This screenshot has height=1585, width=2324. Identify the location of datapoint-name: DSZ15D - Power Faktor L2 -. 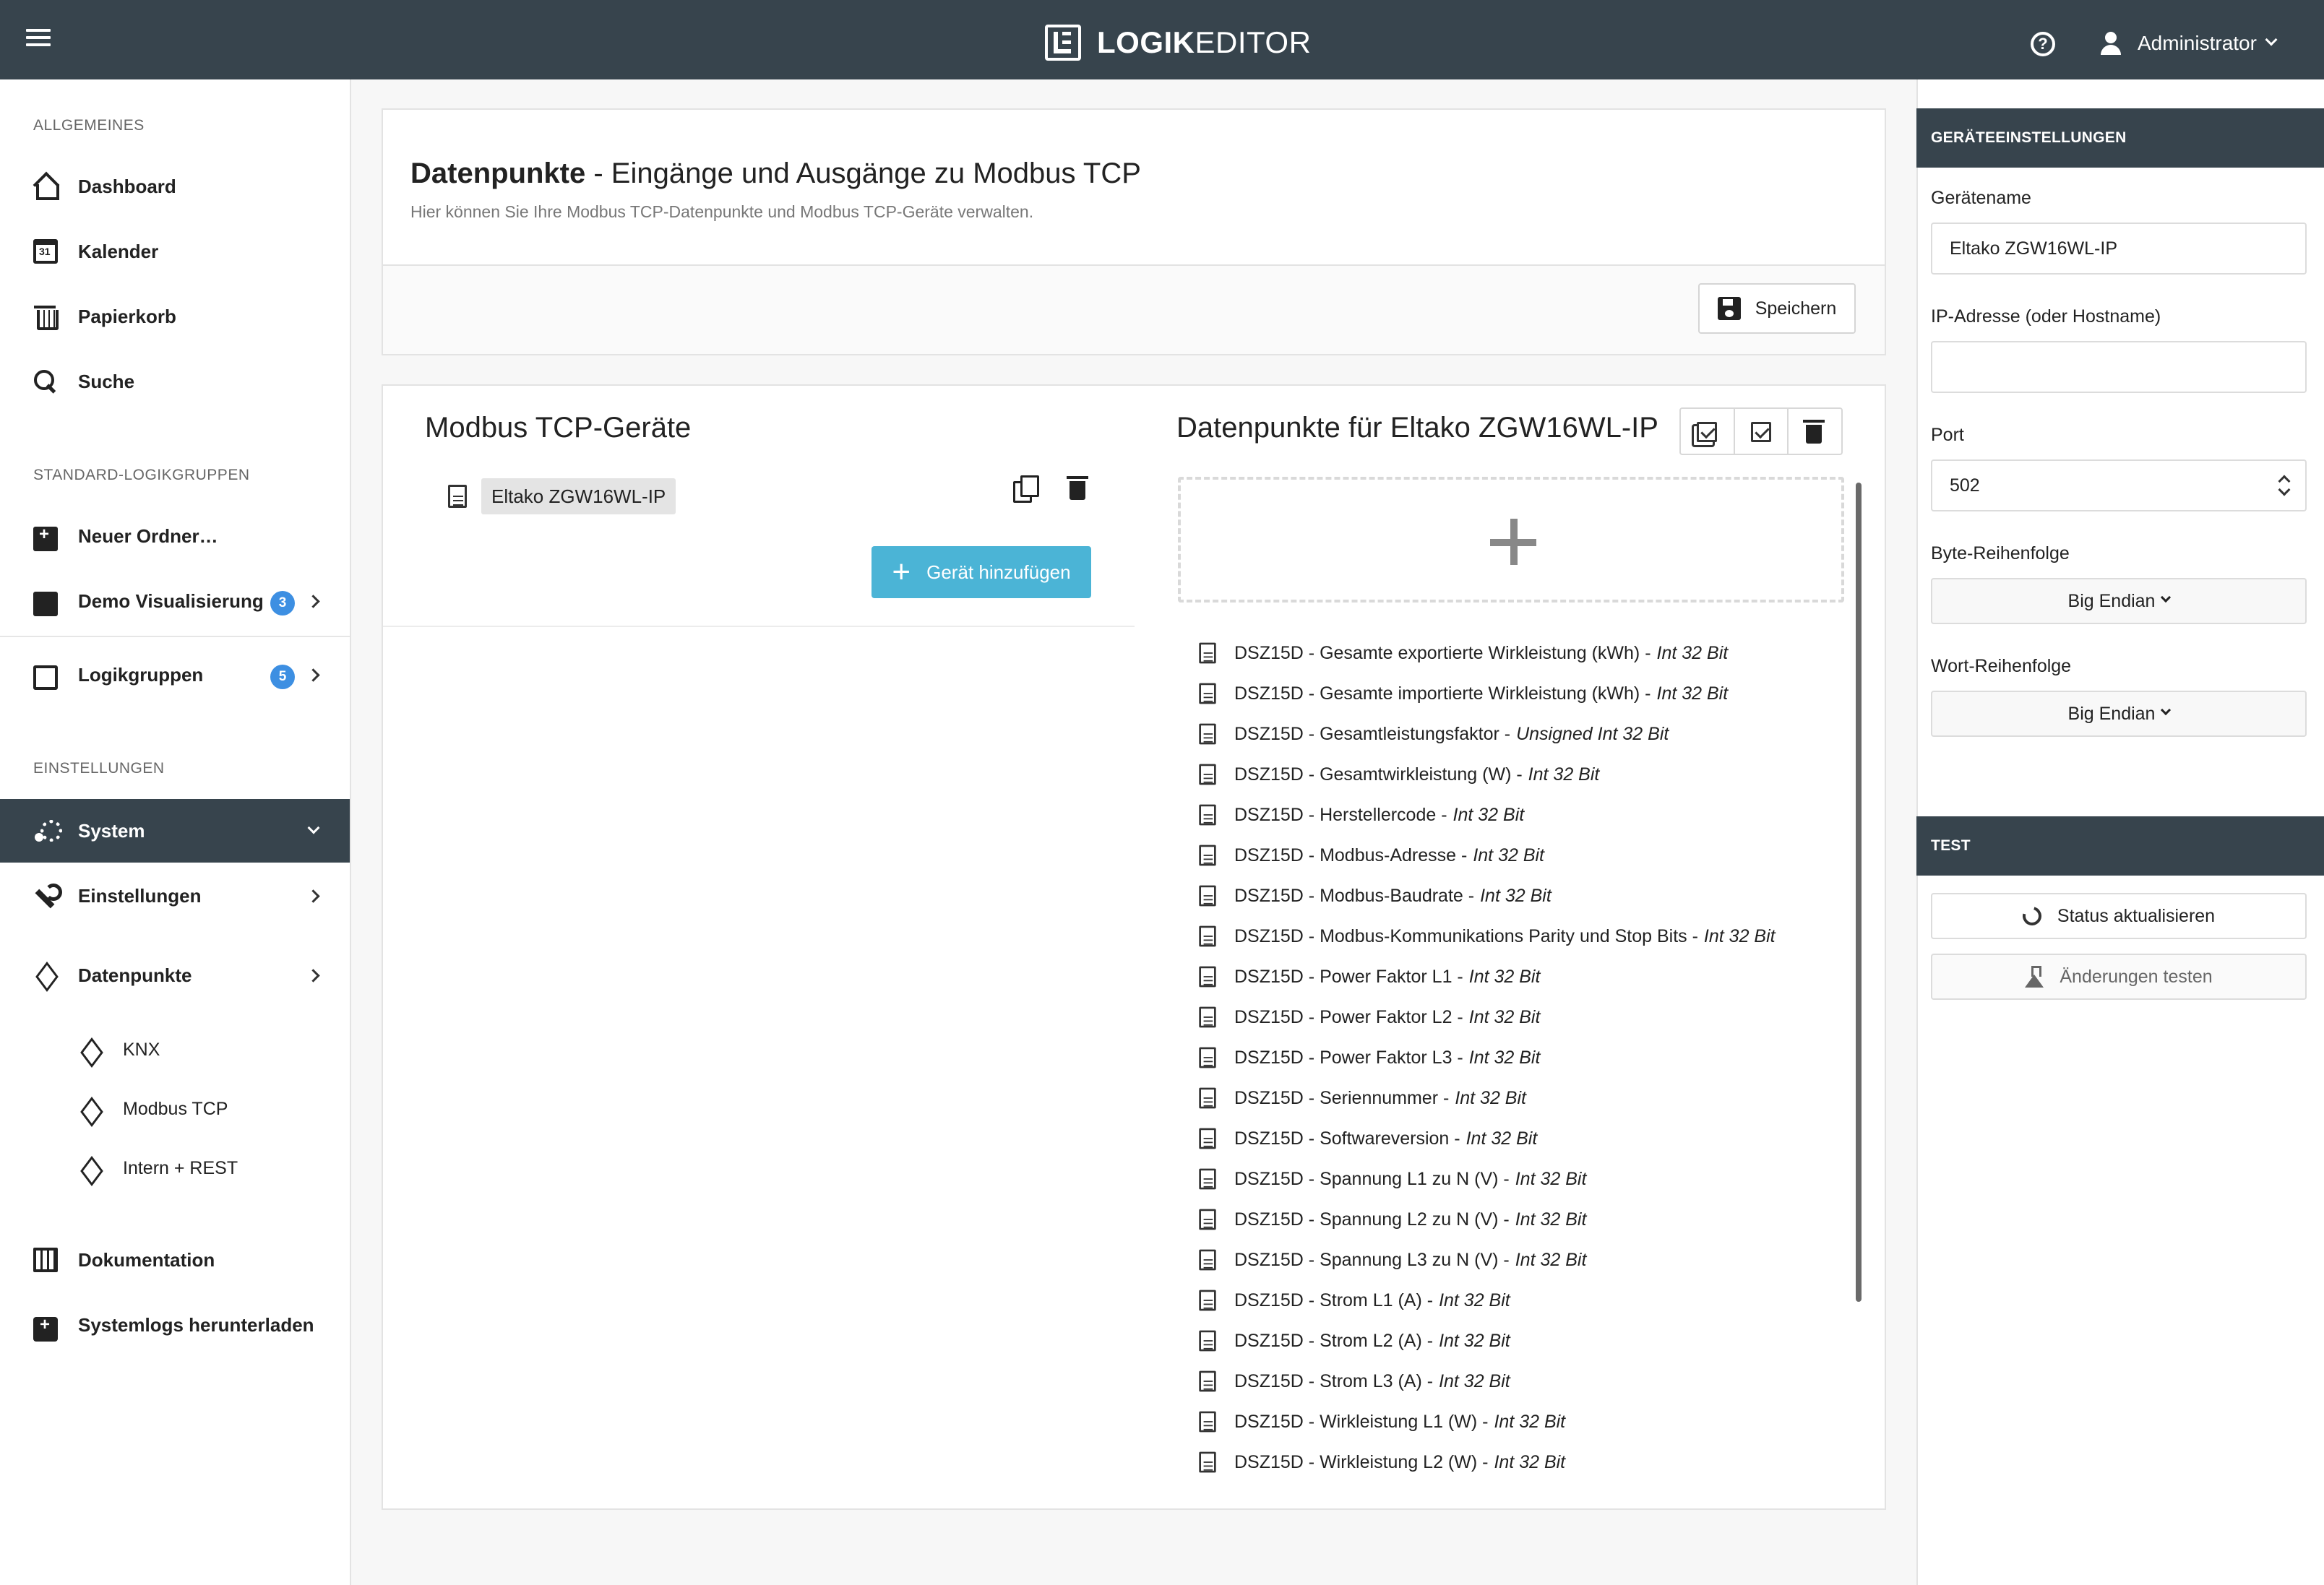
(1348, 1016).